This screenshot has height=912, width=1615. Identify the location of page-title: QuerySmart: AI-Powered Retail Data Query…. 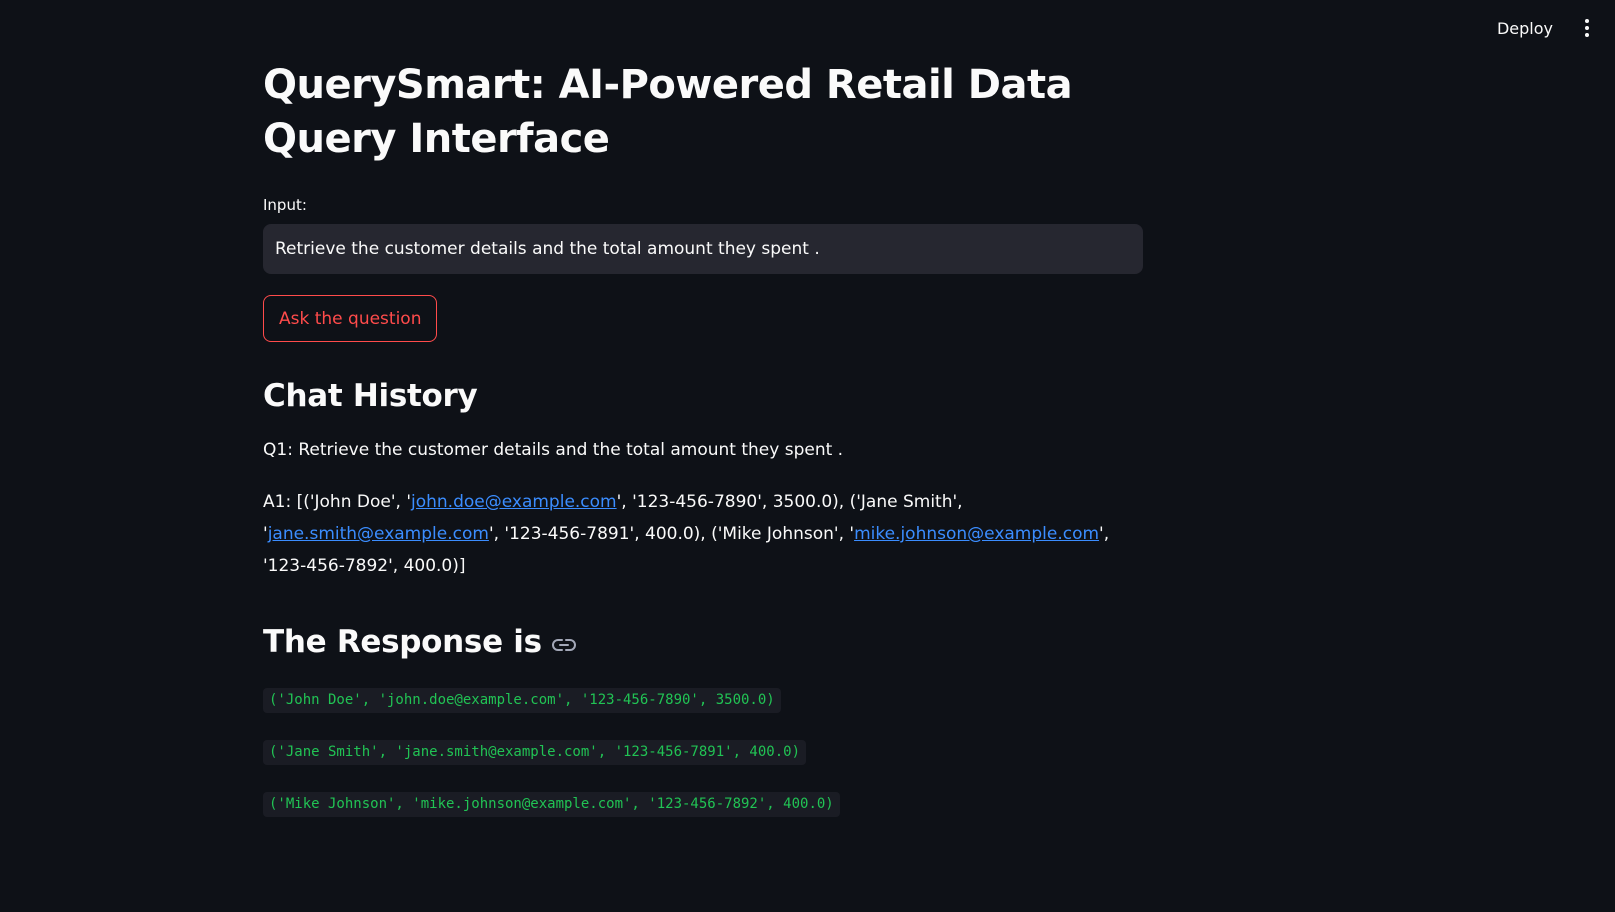
(668, 112).